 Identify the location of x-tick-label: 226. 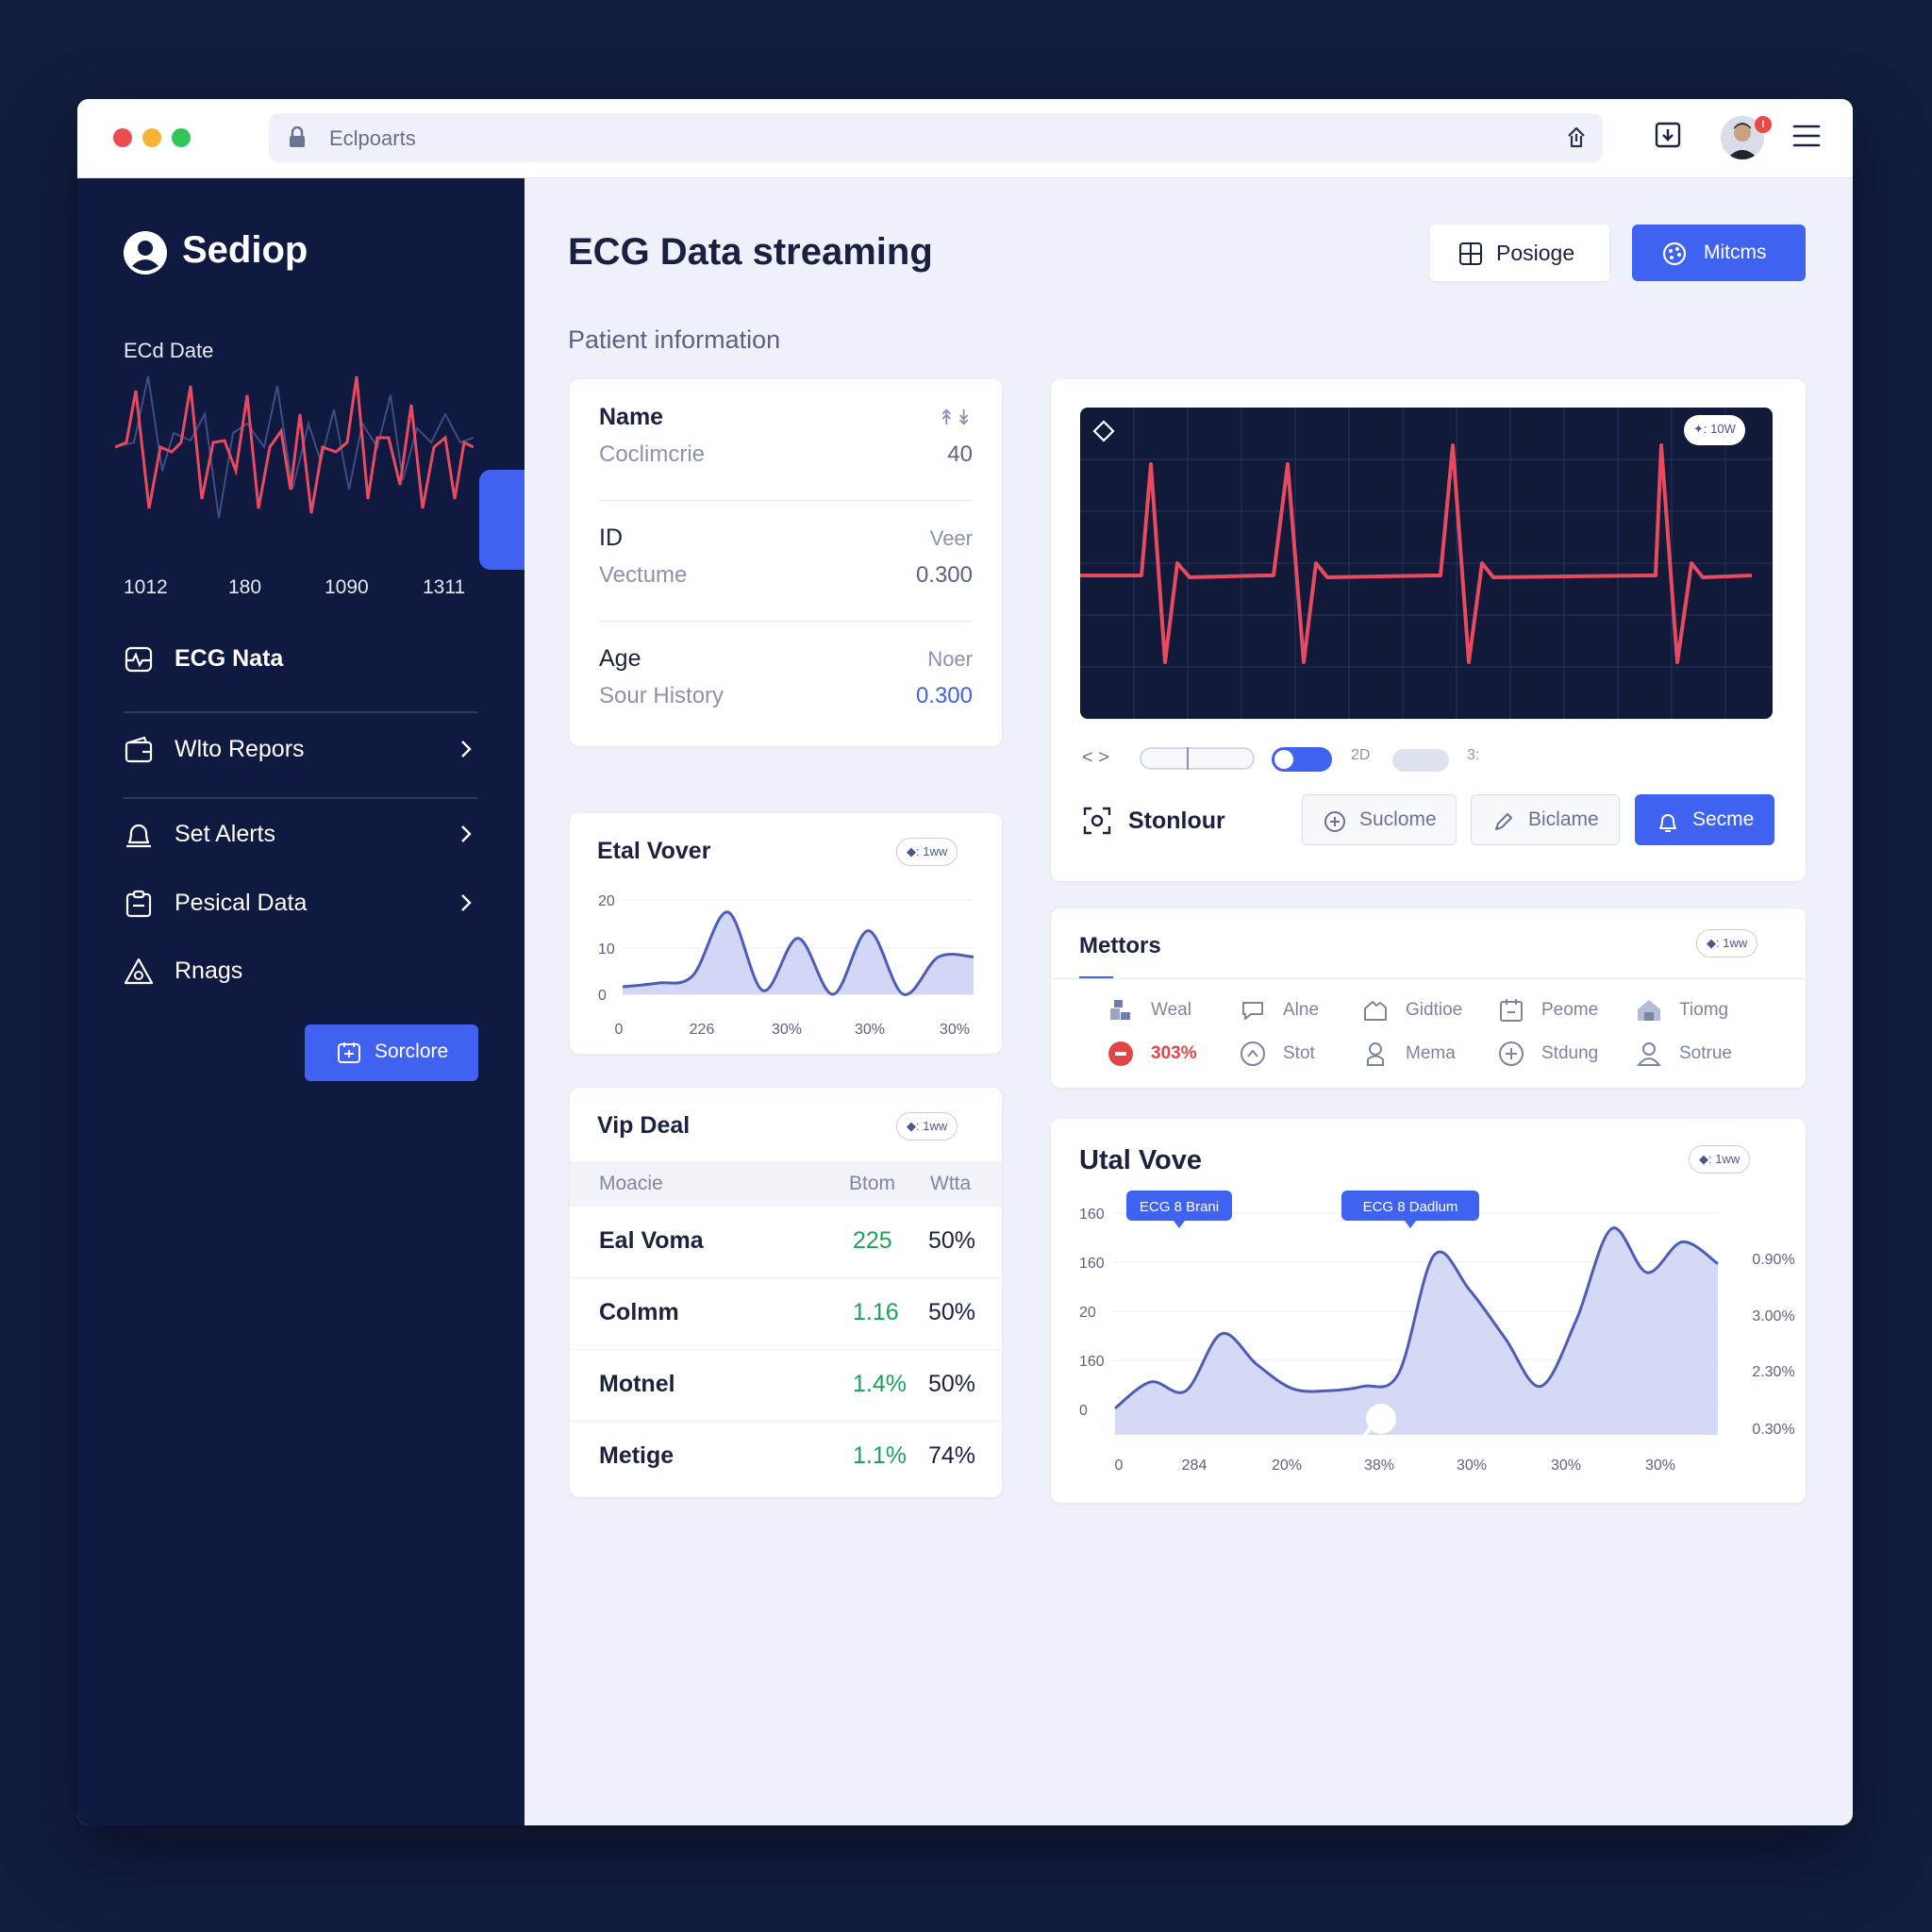
(703, 1030).